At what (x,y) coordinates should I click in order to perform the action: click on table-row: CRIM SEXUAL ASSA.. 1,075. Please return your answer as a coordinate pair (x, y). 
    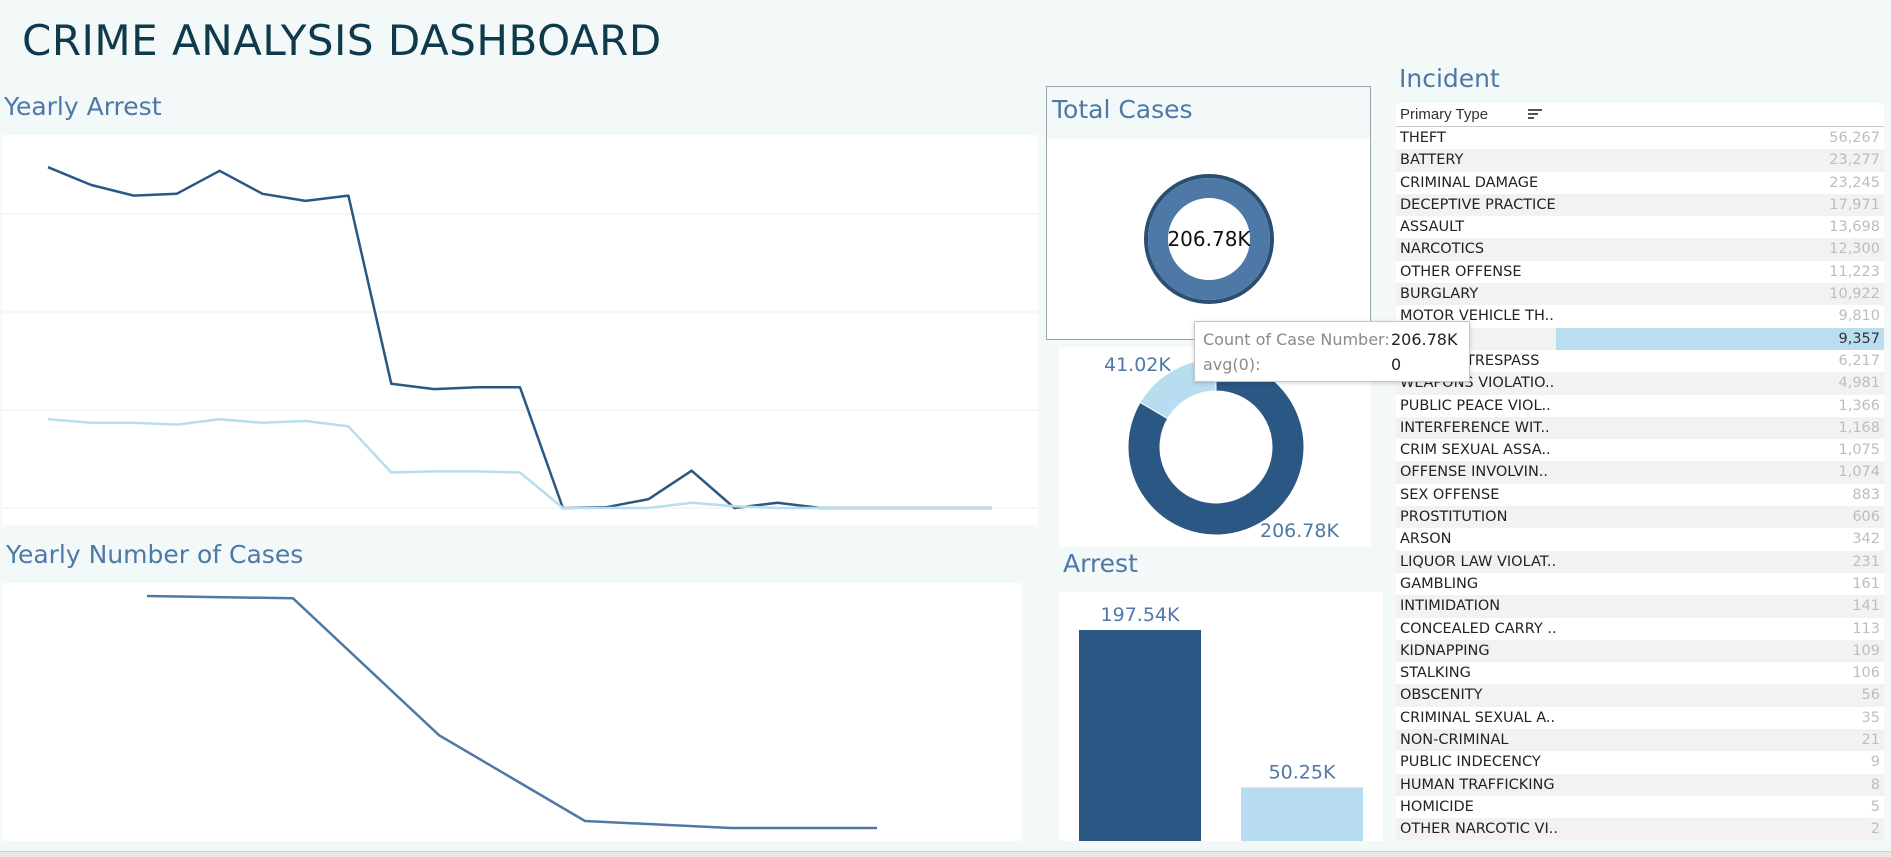
    Looking at the image, I should click on (1640, 450).